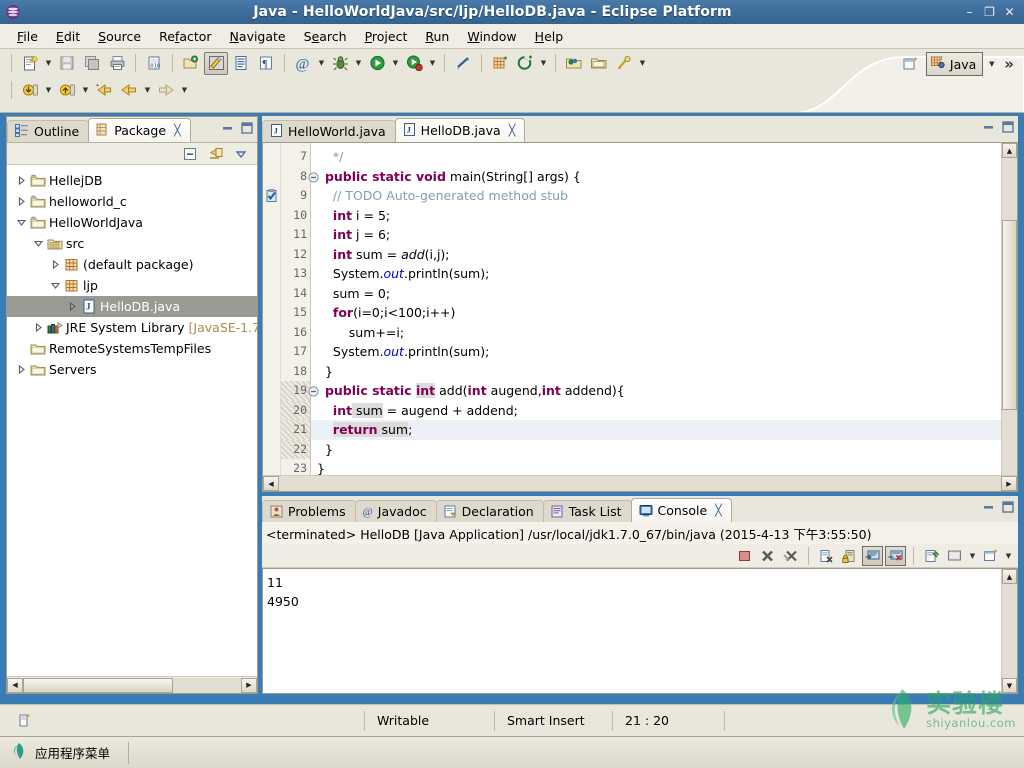  I want to click on menu-run: Run, so click(437, 36).